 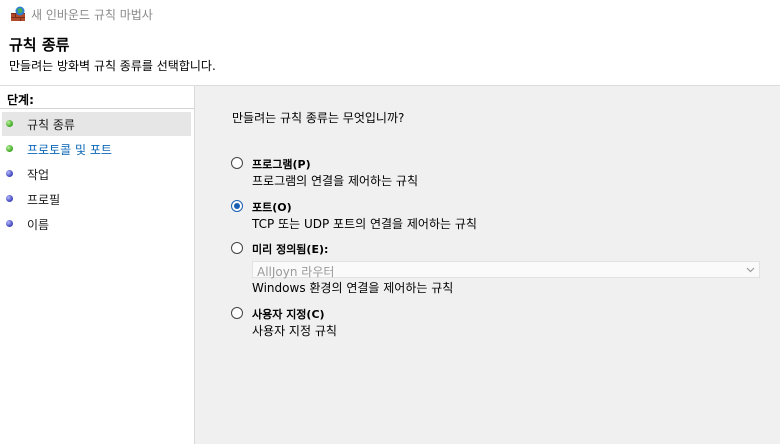 I want to click on step-profile: 프로필, so click(x=96, y=199).